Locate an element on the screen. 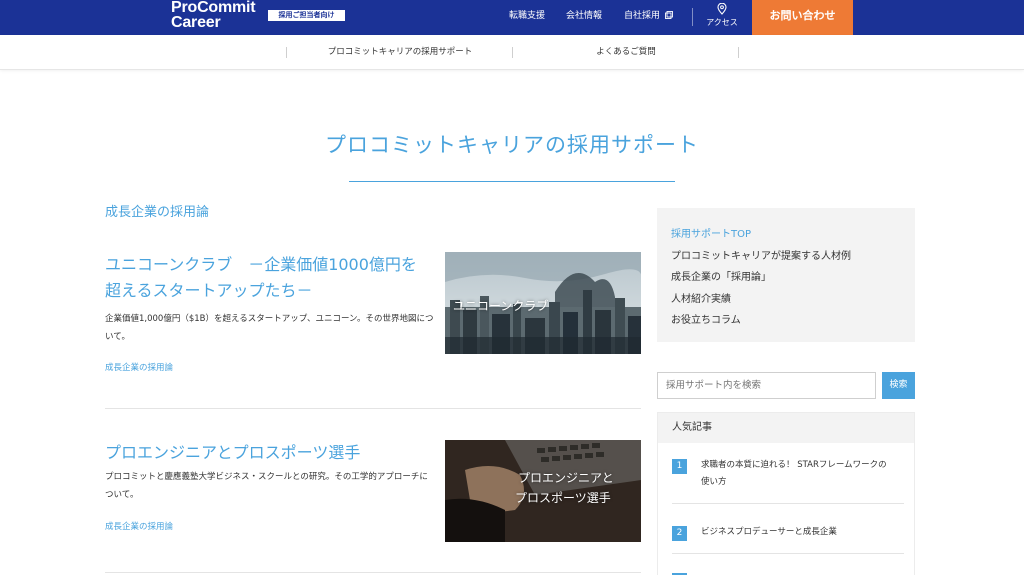 This screenshot has width=1024, height=575. page-title: プロコミットキャリアの採用サポート is located at coordinates (512, 145).